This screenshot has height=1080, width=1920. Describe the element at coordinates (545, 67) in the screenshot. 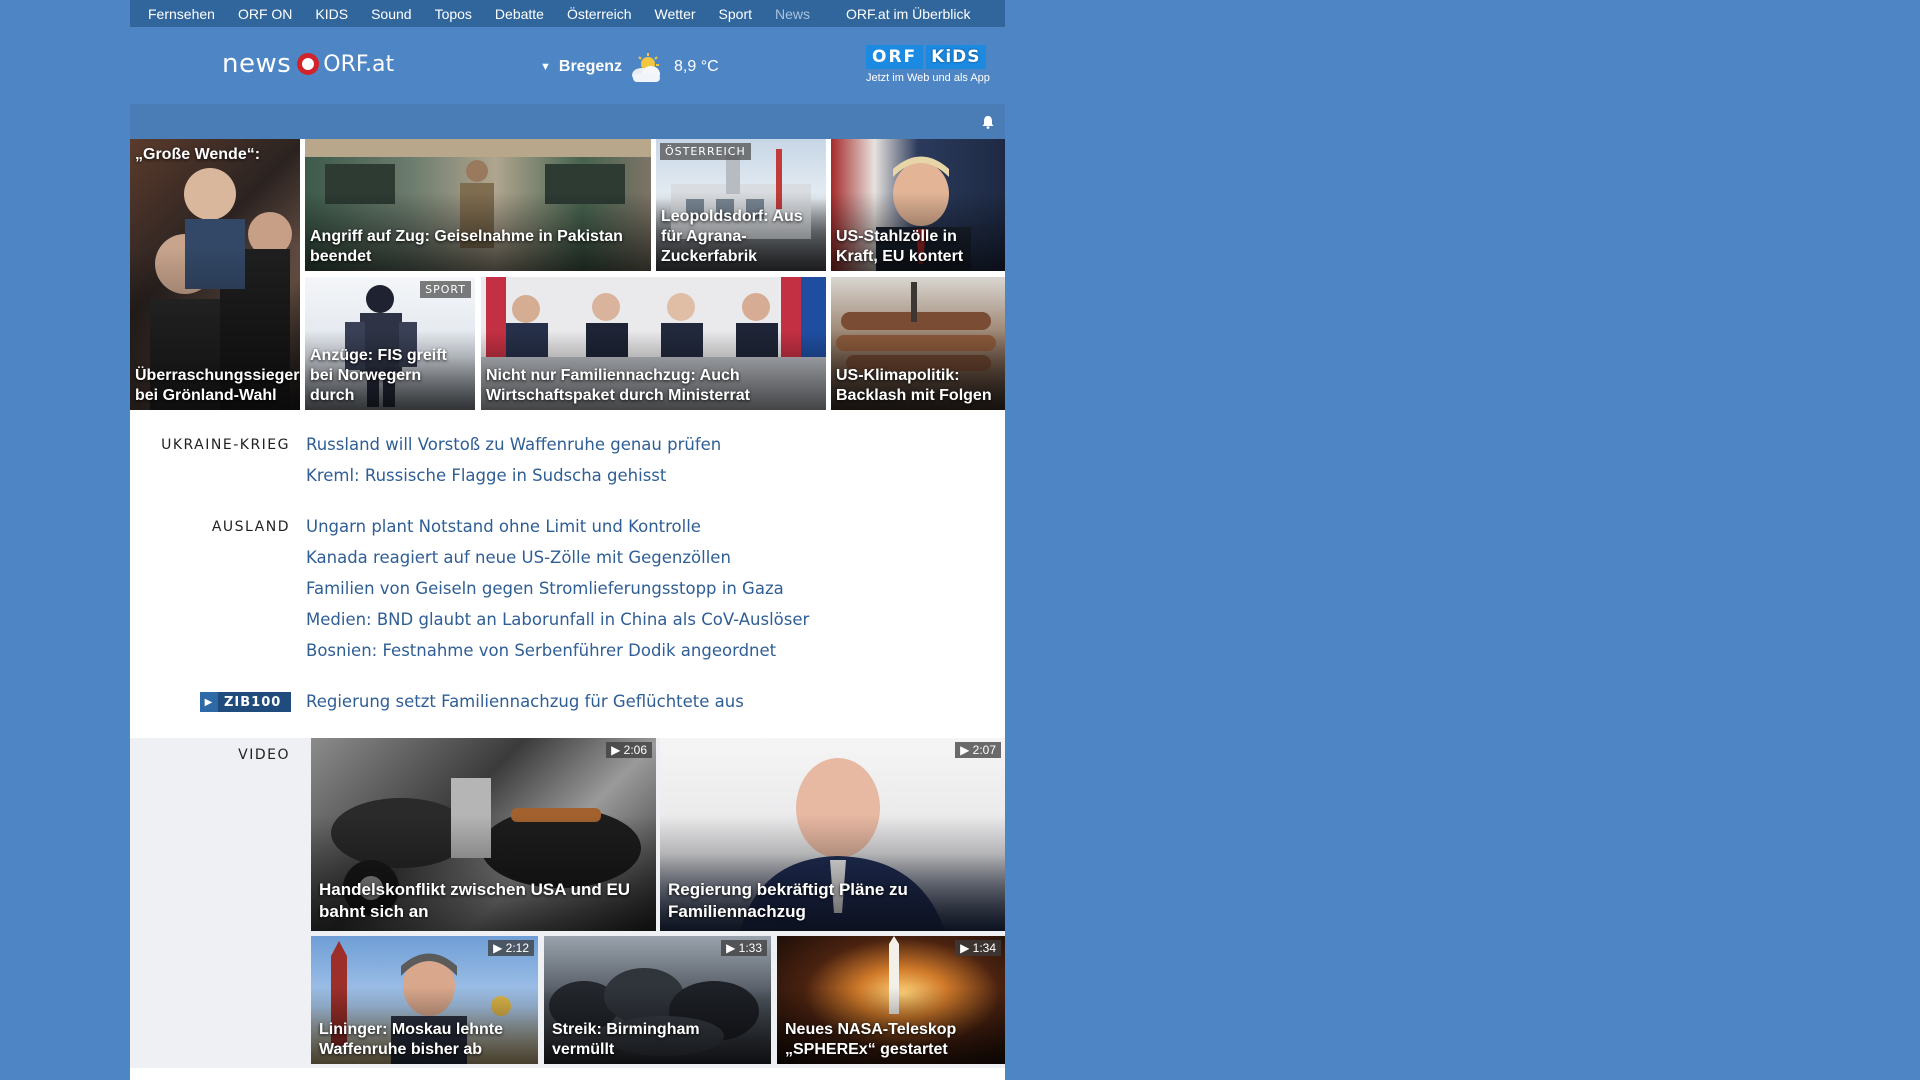

I see `dropdown-triangle-icon: ▼` at that location.